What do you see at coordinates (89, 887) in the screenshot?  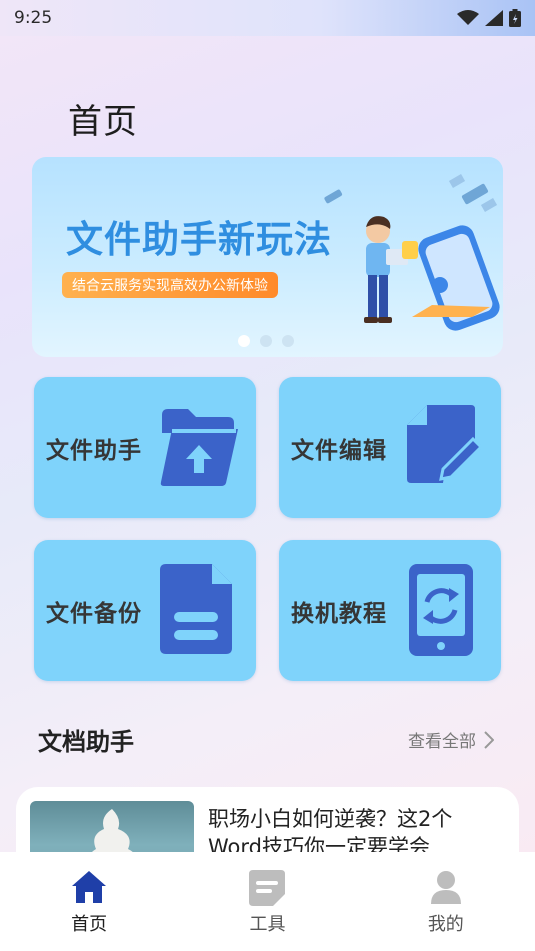 I see `home-icon` at bounding box center [89, 887].